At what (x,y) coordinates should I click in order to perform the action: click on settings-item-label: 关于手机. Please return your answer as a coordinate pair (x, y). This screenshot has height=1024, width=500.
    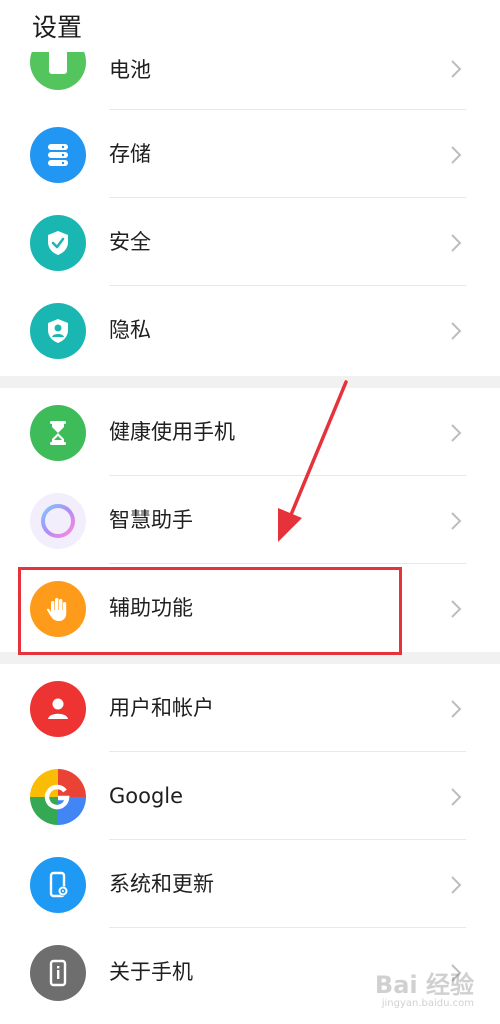
    Looking at the image, I should click on (151, 972).